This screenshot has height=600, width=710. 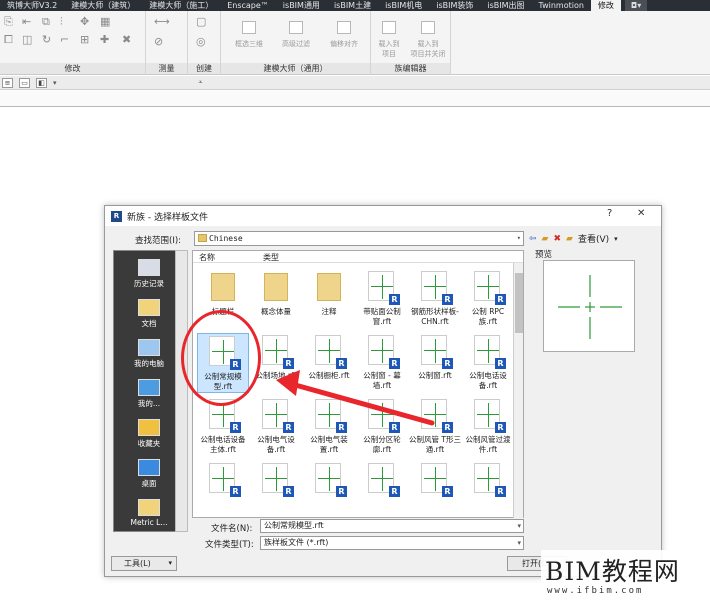 What do you see at coordinates (488, 316) in the screenshot?
I see `file-label: 公制 RPC 族.rft` at bounding box center [488, 316].